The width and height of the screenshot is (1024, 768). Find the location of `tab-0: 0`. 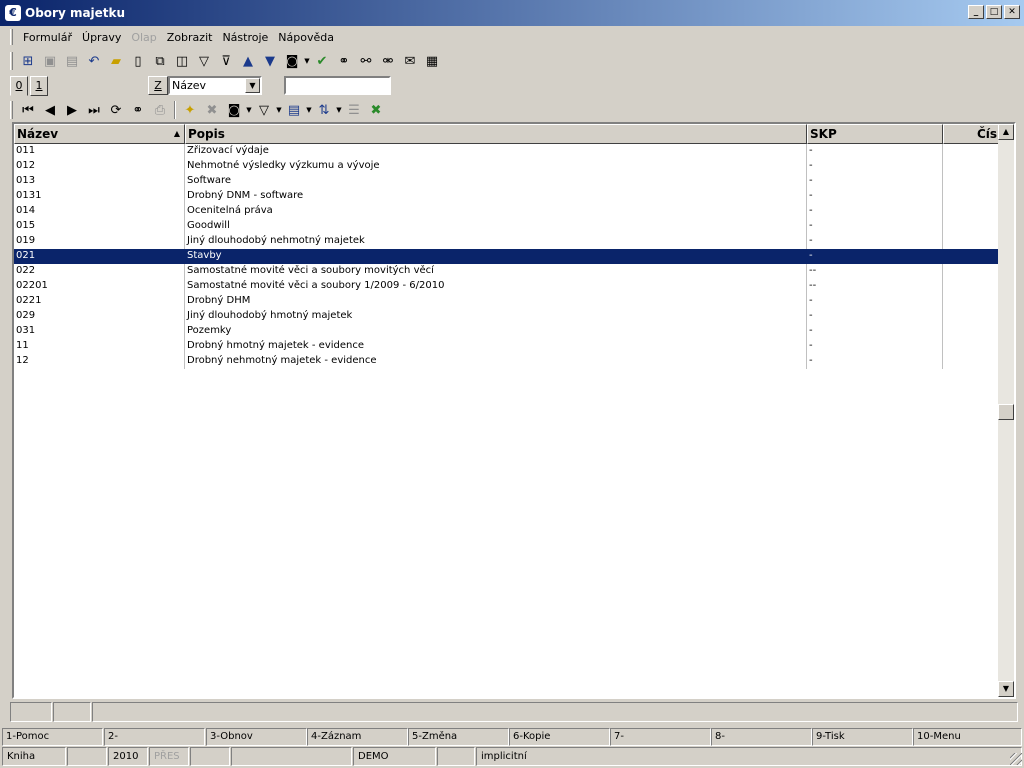

tab-0: 0 is located at coordinates (19, 86).